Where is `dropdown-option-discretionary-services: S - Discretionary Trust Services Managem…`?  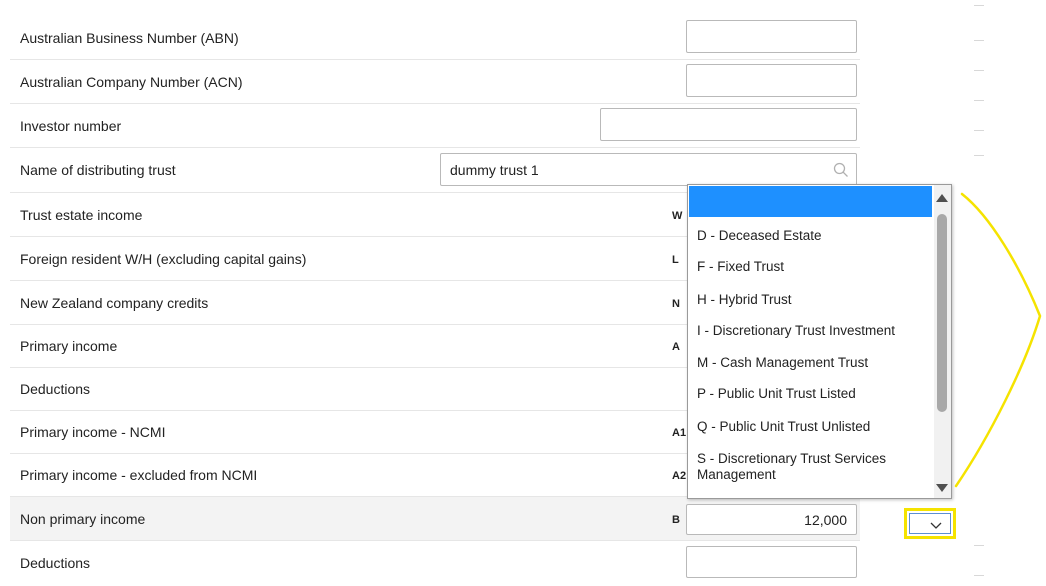
dropdown-option-discretionary-services: S - Discretionary Trust Services Managem… is located at coordinates (806, 467).